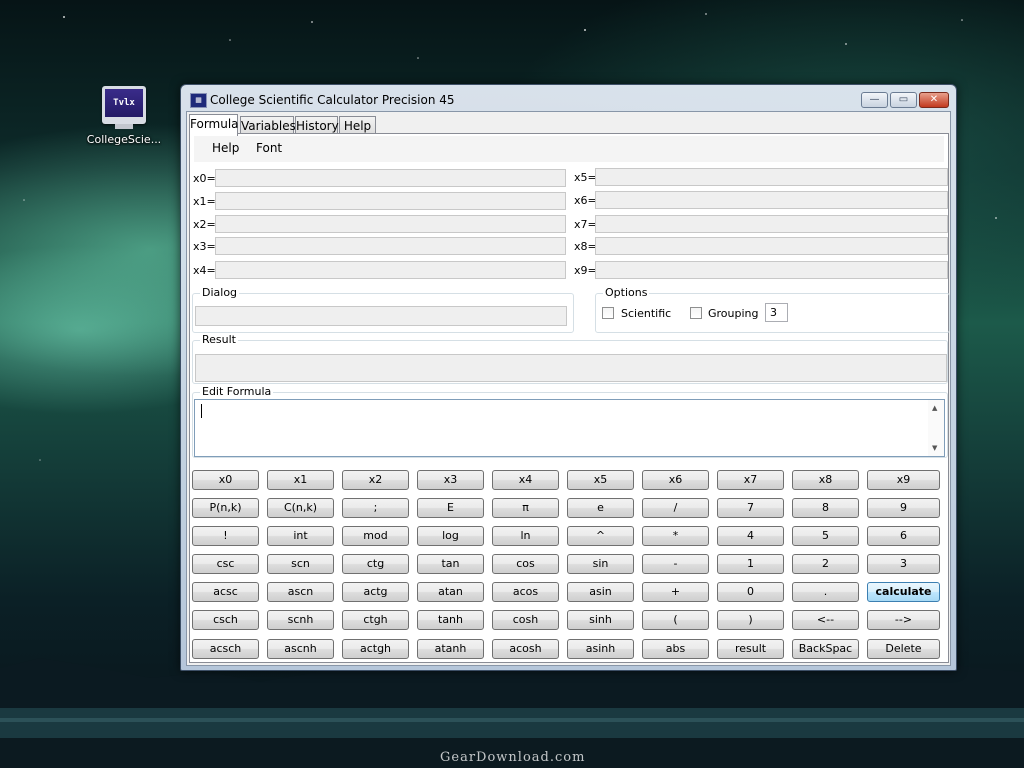 Image resolution: width=1024 pixels, height=768 pixels. What do you see at coordinates (750, 536) in the screenshot?
I see `key-4-button: 4` at bounding box center [750, 536].